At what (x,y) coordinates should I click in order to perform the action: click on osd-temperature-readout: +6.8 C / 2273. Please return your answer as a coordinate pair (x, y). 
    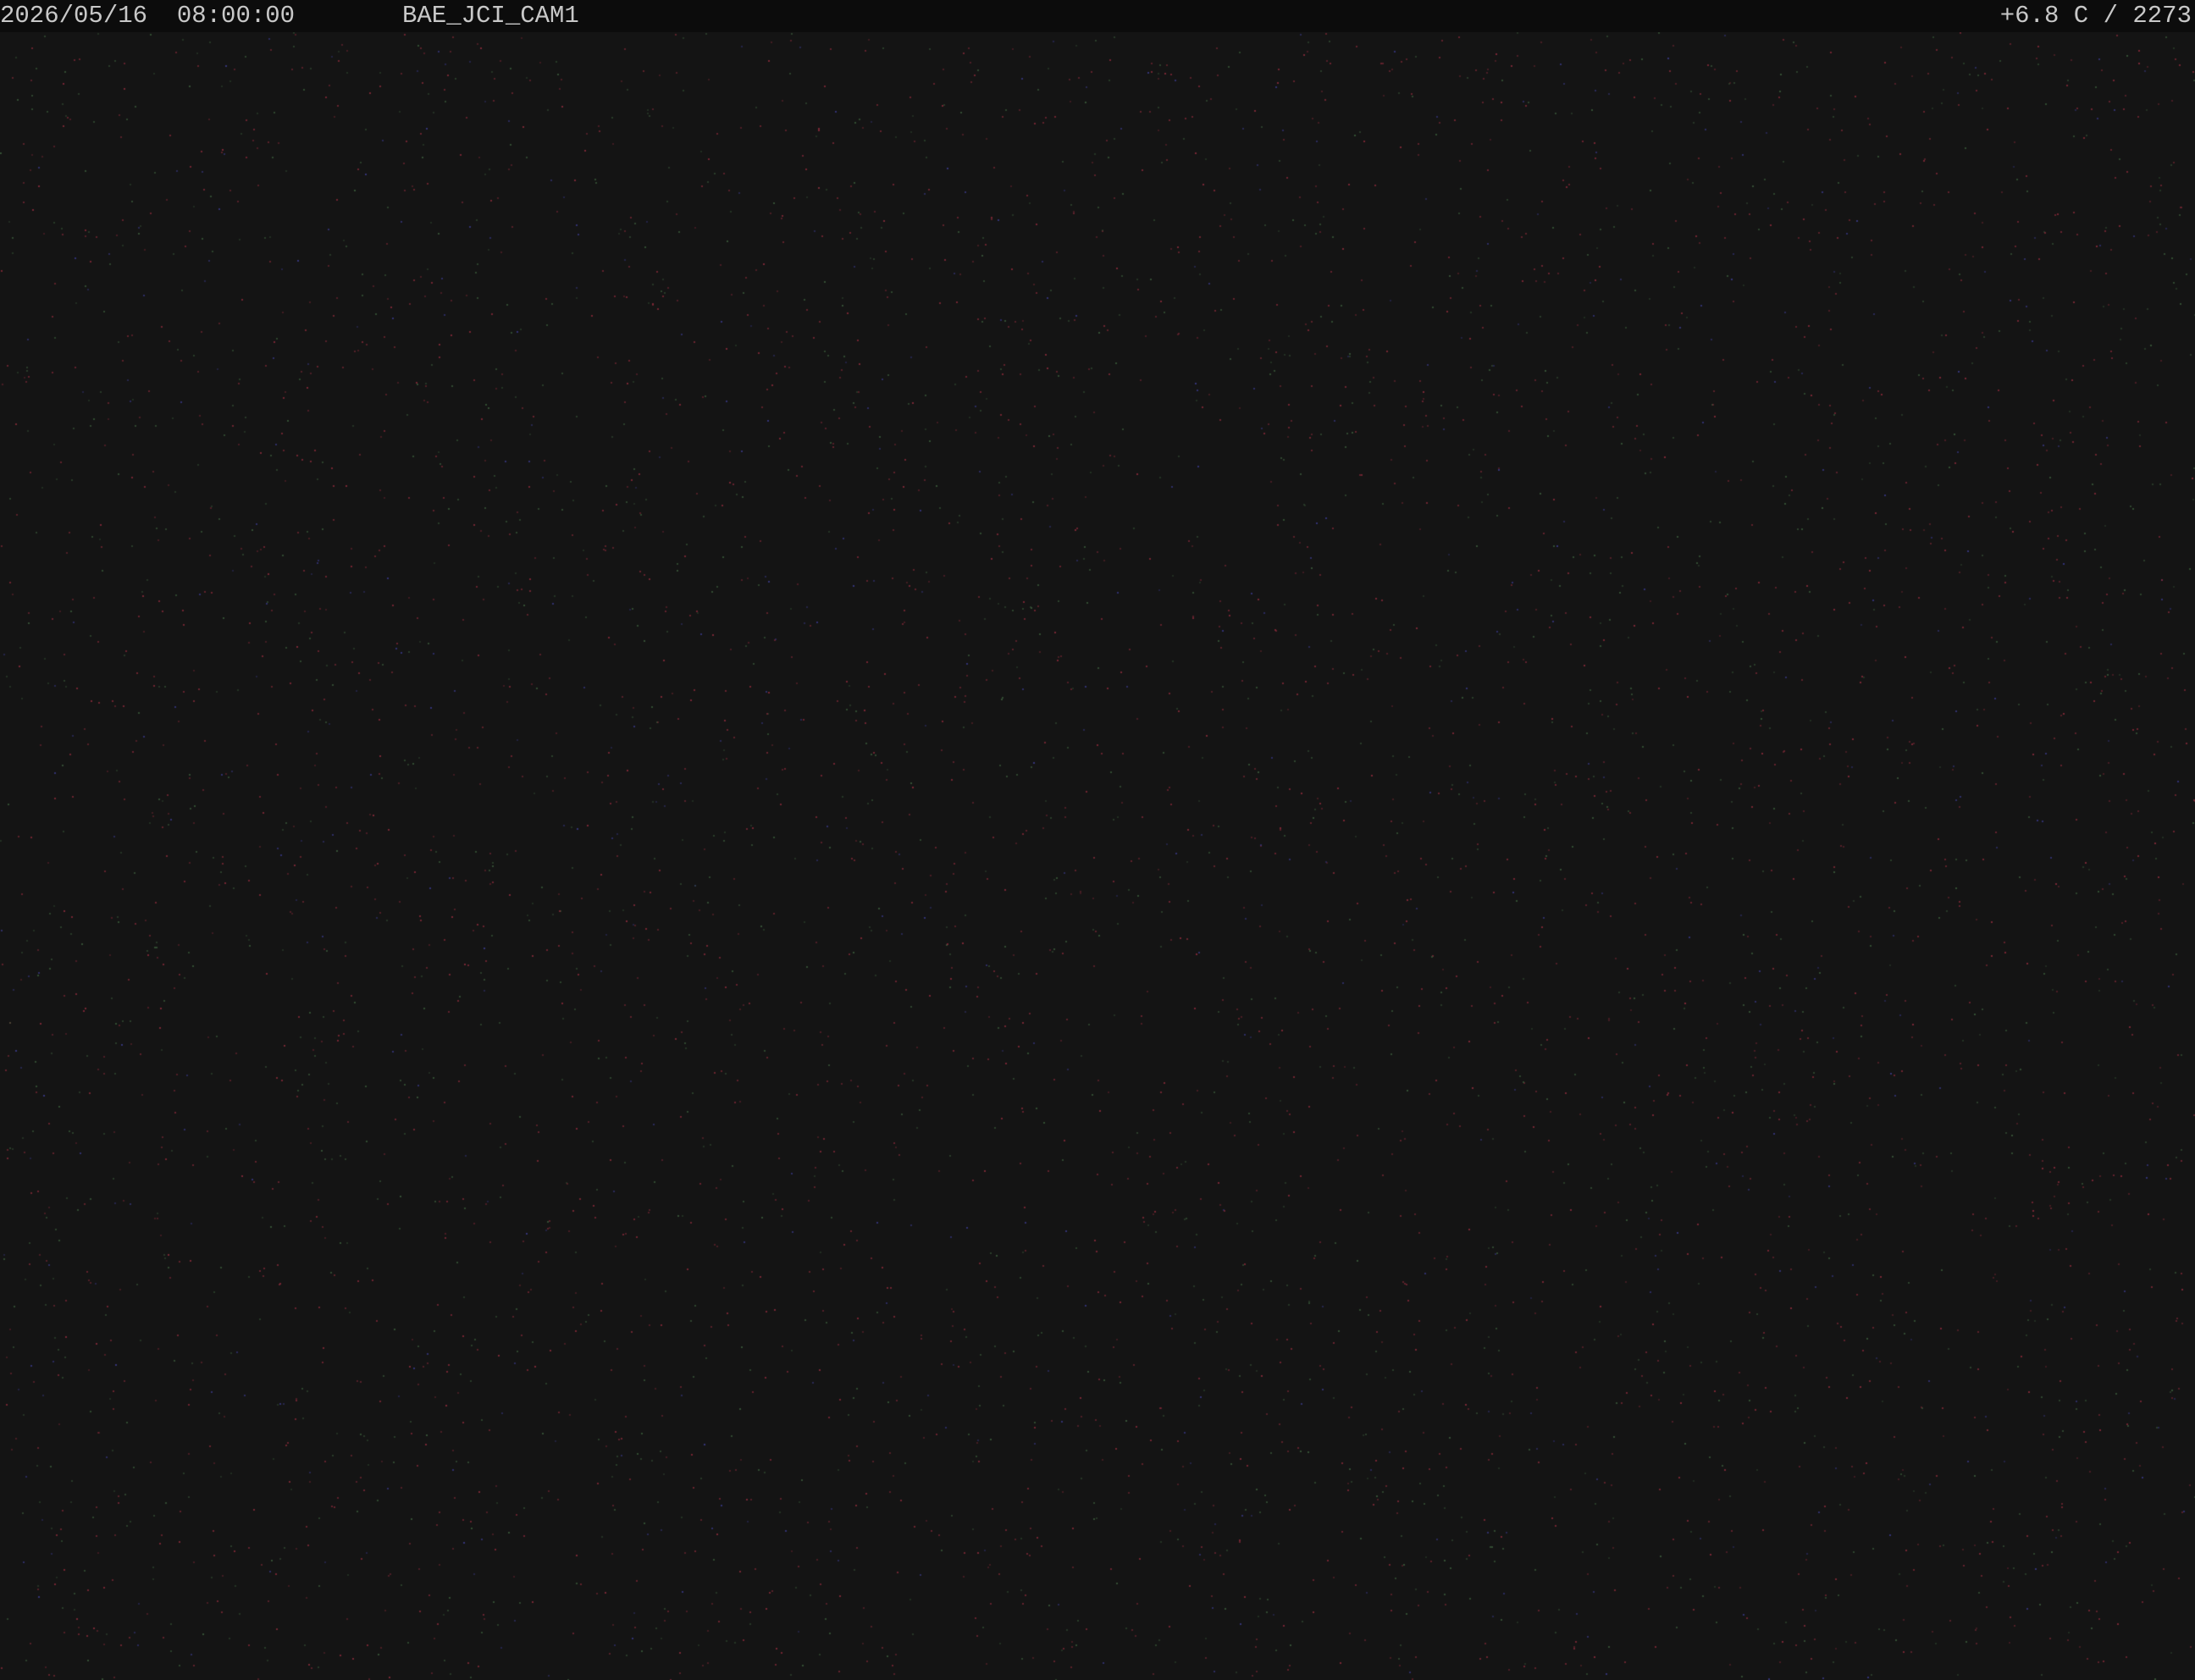
    Looking at the image, I should click on (2095, 16).